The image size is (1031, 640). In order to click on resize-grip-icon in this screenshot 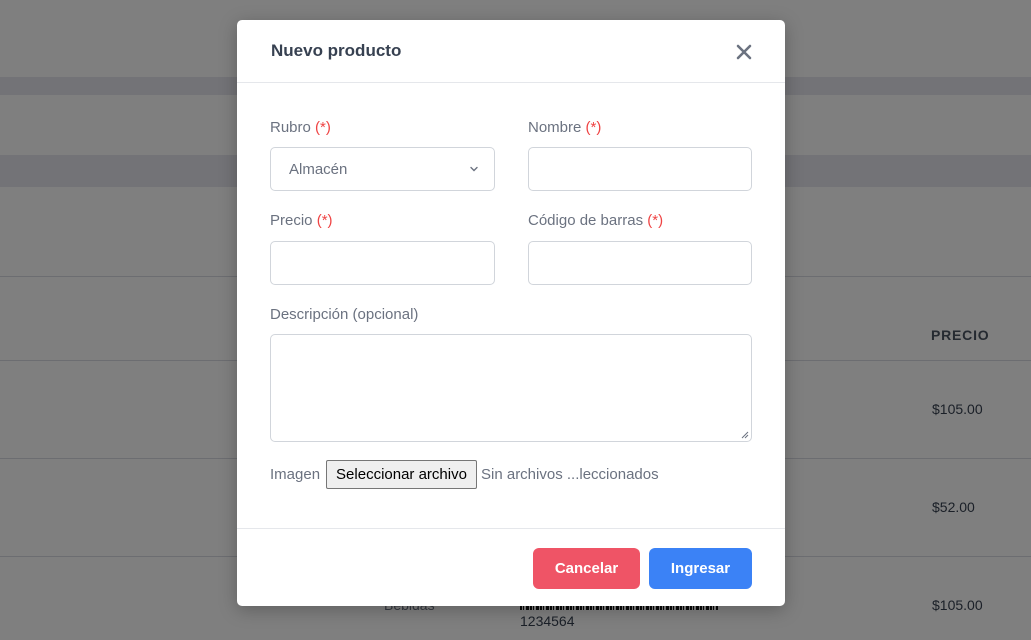, I will do `click(745, 435)`.